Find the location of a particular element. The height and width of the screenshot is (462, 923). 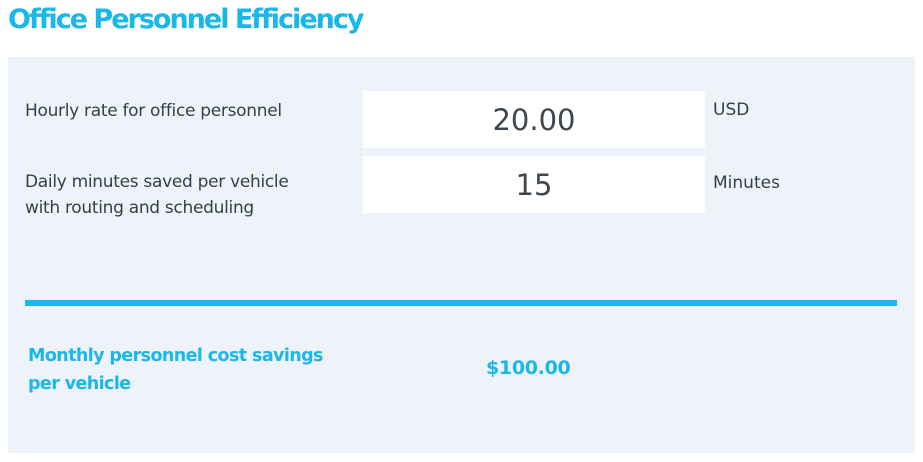

hourly-rate-label: Hourly rate for office personnel is located at coordinates (153, 111).